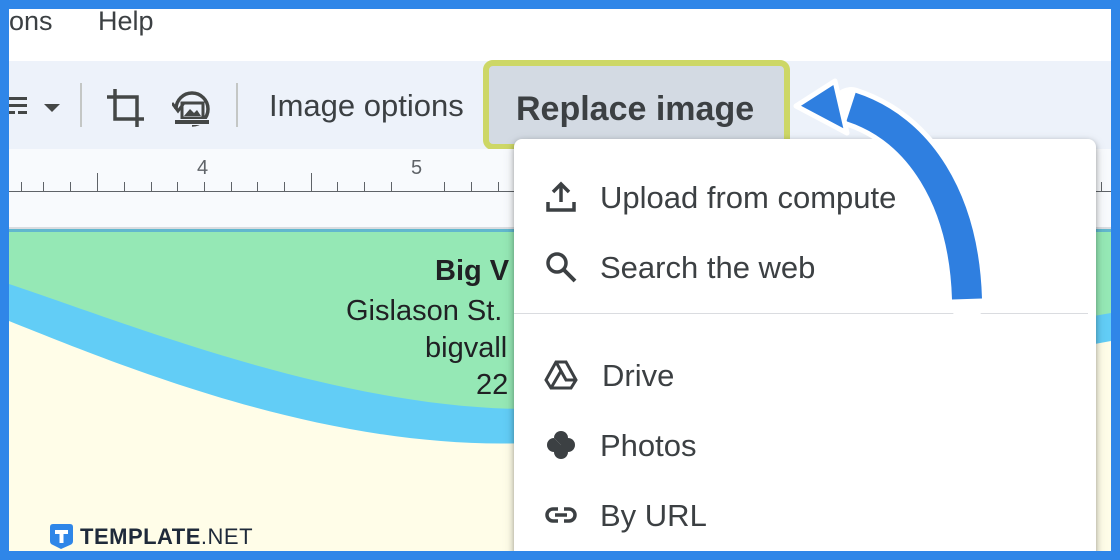 The height and width of the screenshot is (560, 1120). What do you see at coordinates (890, 198) in the screenshot?
I see `callout-arrow-icon` at bounding box center [890, 198].